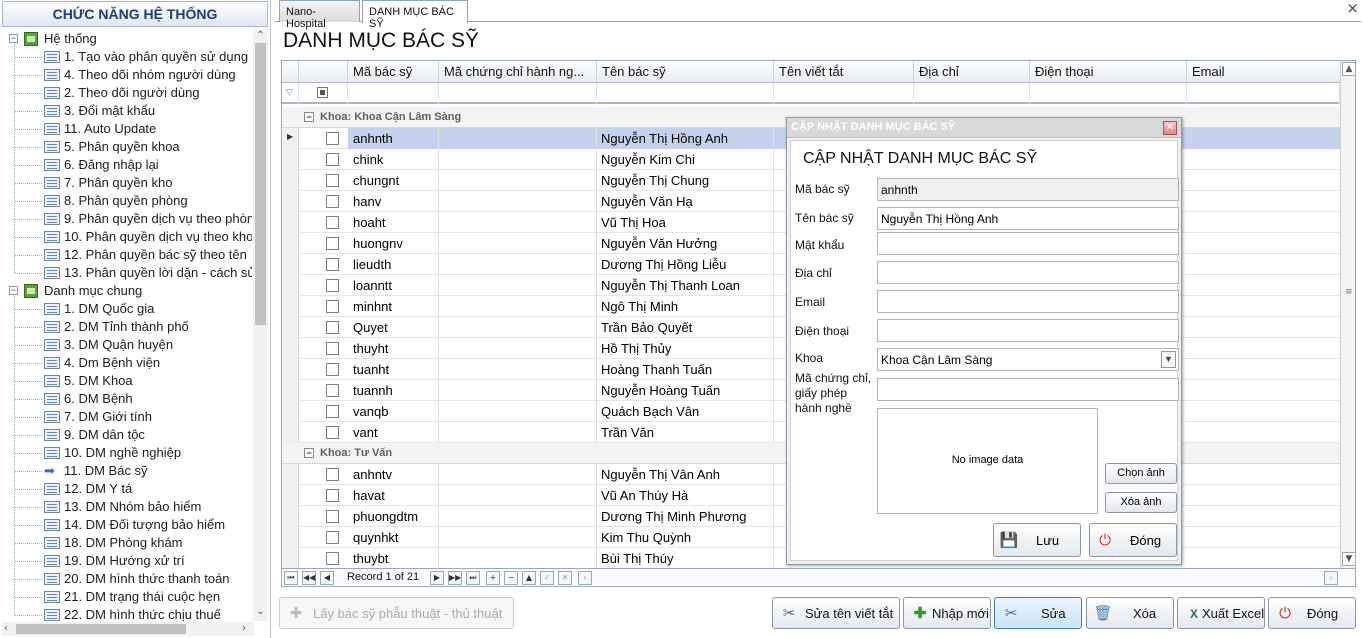 The image size is (1363, 638). What do you see at coordinates (127, 183) in the screenshot?
I see `tree-item: 7. Phân quyền kho` at bounding box center [127, 183].